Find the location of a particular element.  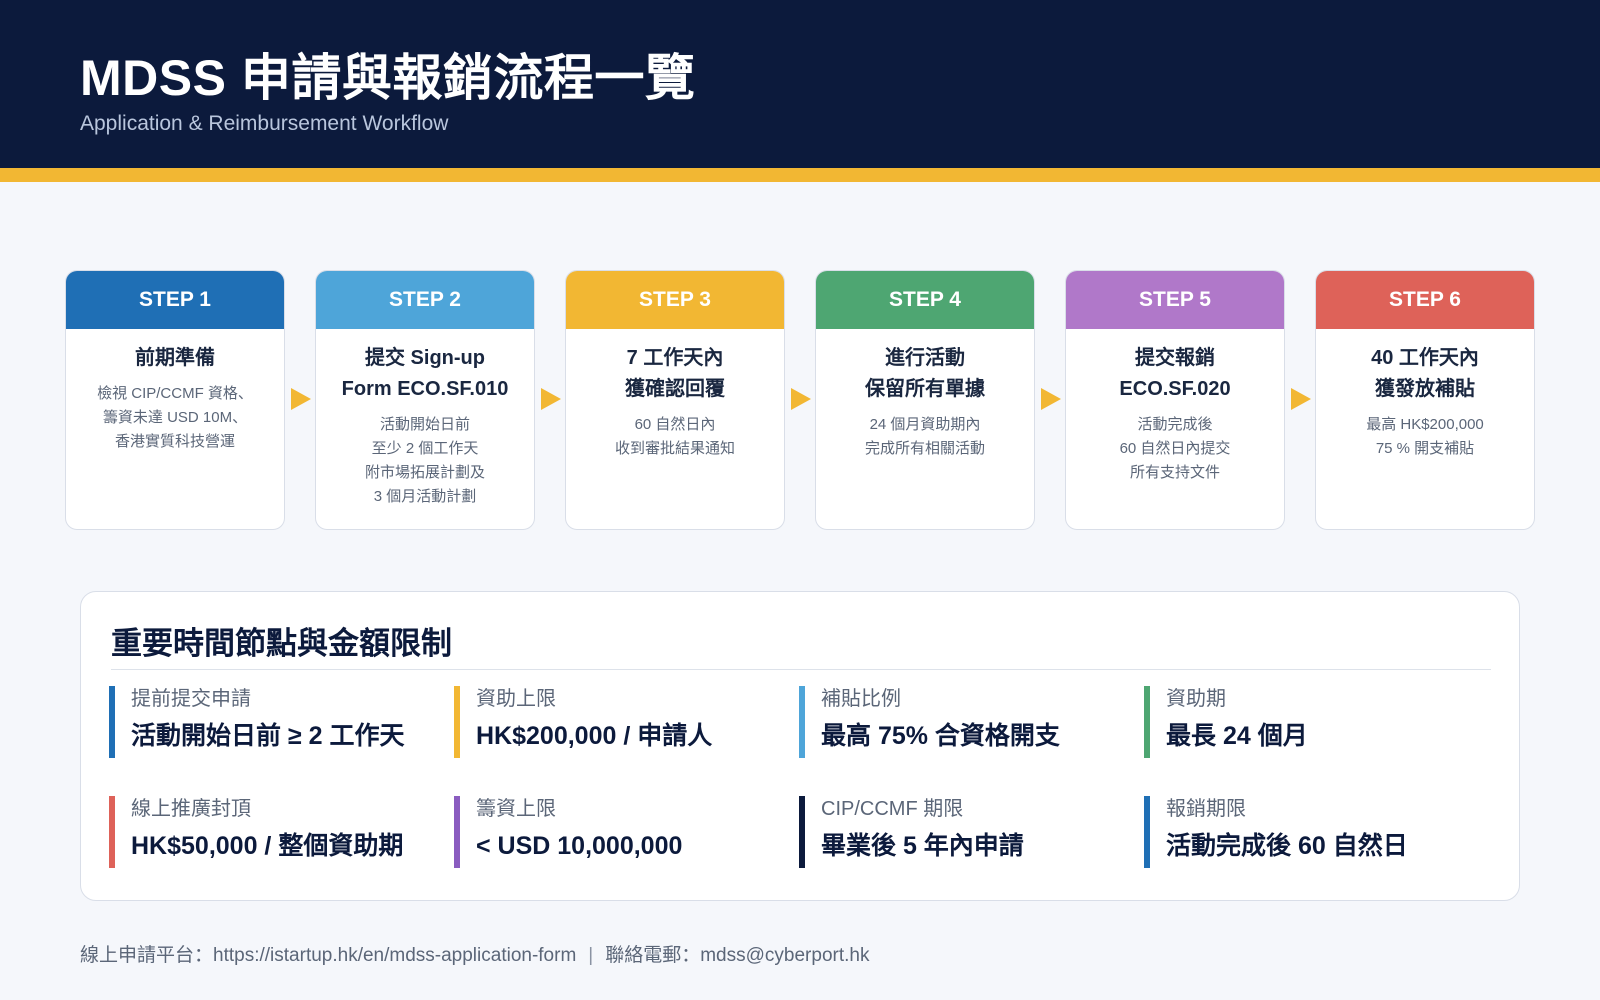

limit-value: 活動完成後 60 自然日 is located at coordinates (1287, 846).